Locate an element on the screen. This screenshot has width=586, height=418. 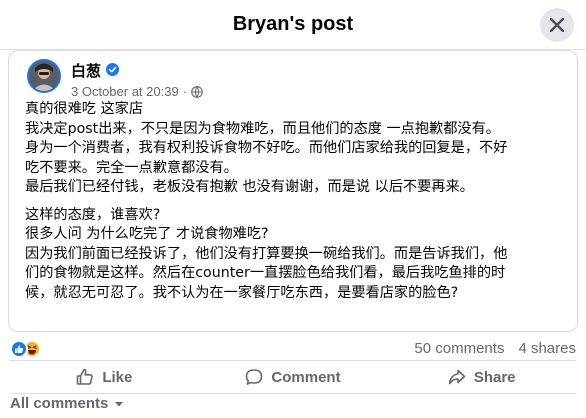
like-reaction-icon is located at coordinates (19, 349).